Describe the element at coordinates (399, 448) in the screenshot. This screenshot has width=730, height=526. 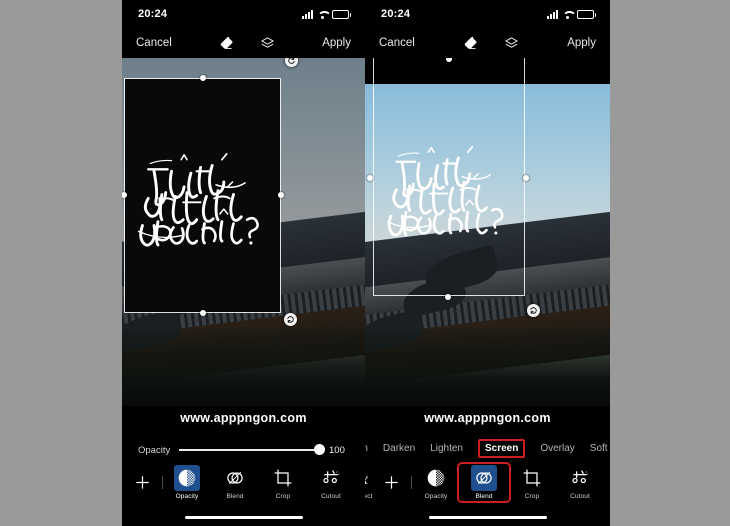
I see `blend-mode-darken: Darken` at that location.